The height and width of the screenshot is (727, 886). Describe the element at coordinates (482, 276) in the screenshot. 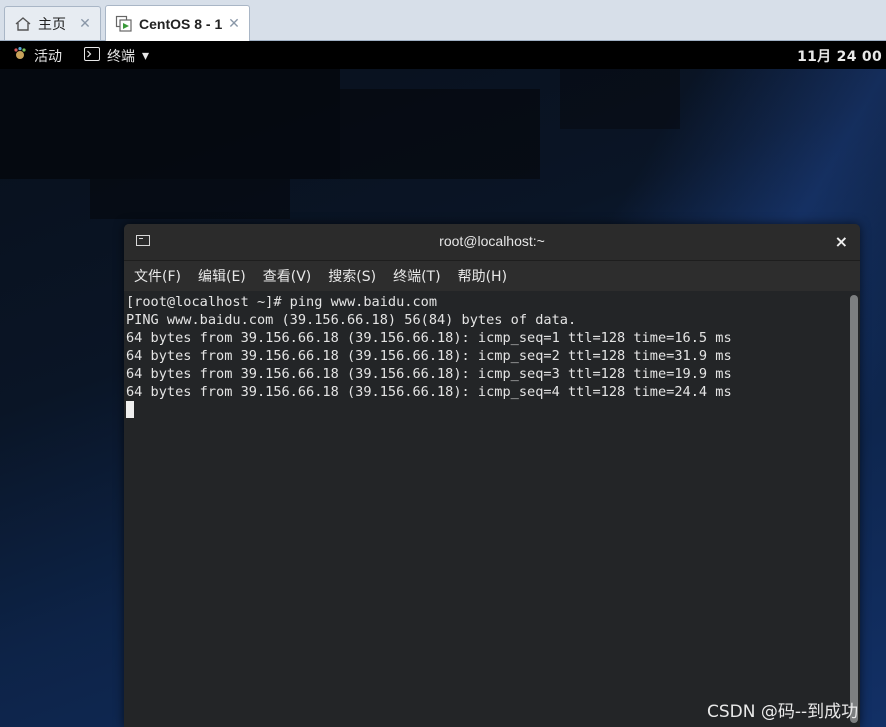

I see `menu-help: 帮助(H)` at that location.